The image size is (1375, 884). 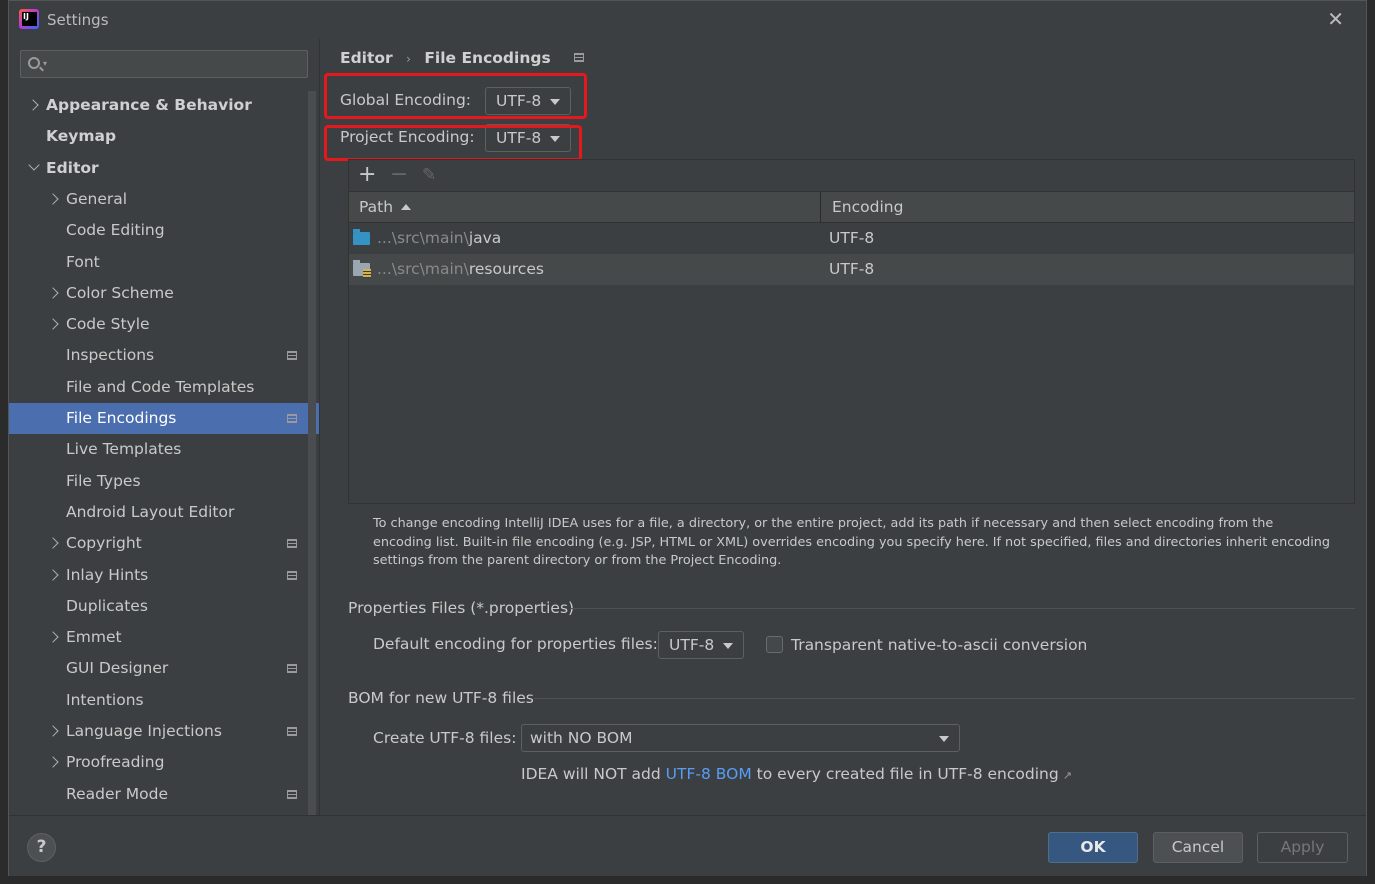 I want to click on sidebar-item-file-types: File Types, so click(x=164, y=481).